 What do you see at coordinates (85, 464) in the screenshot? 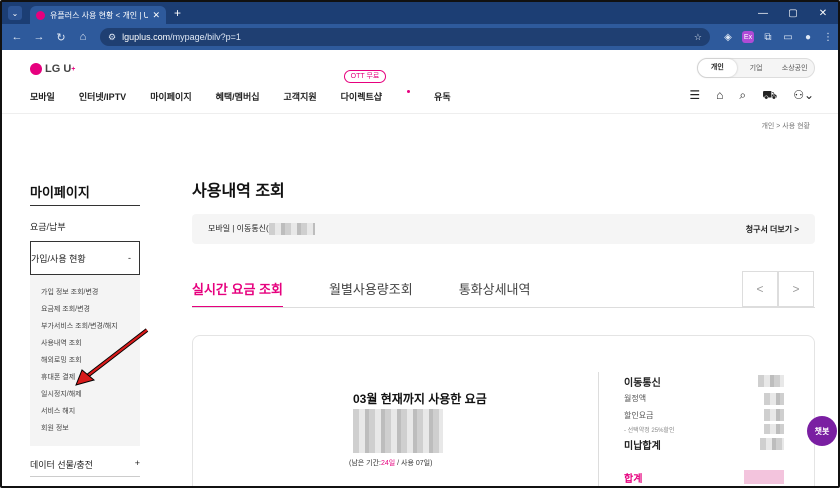
I see `sidebar-item-data-gift: 데이터 선물/충전 +` at bounding box center [85, 464].